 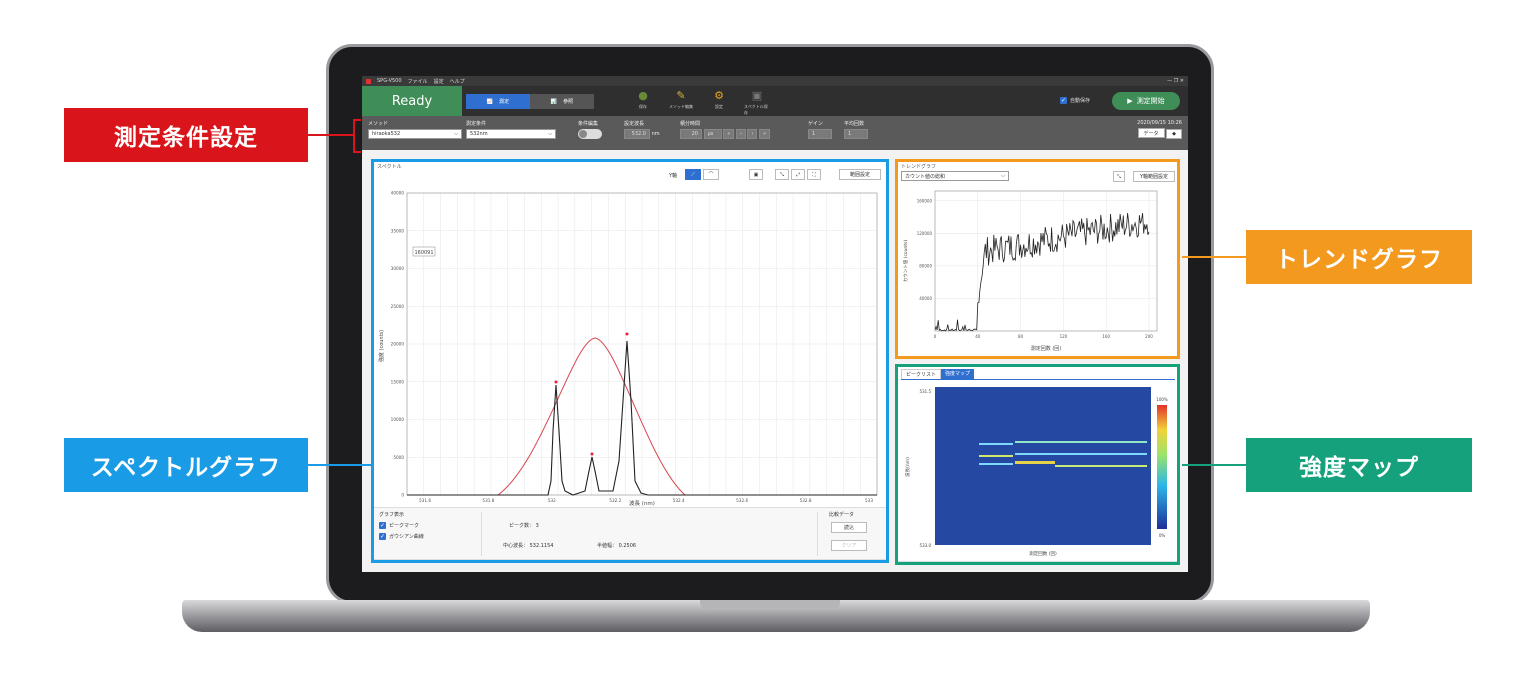 What do you see at coordinates (757, 95) in the screenshot?
I see `floppy-icon: ▣` at bounding box center [757, 95].